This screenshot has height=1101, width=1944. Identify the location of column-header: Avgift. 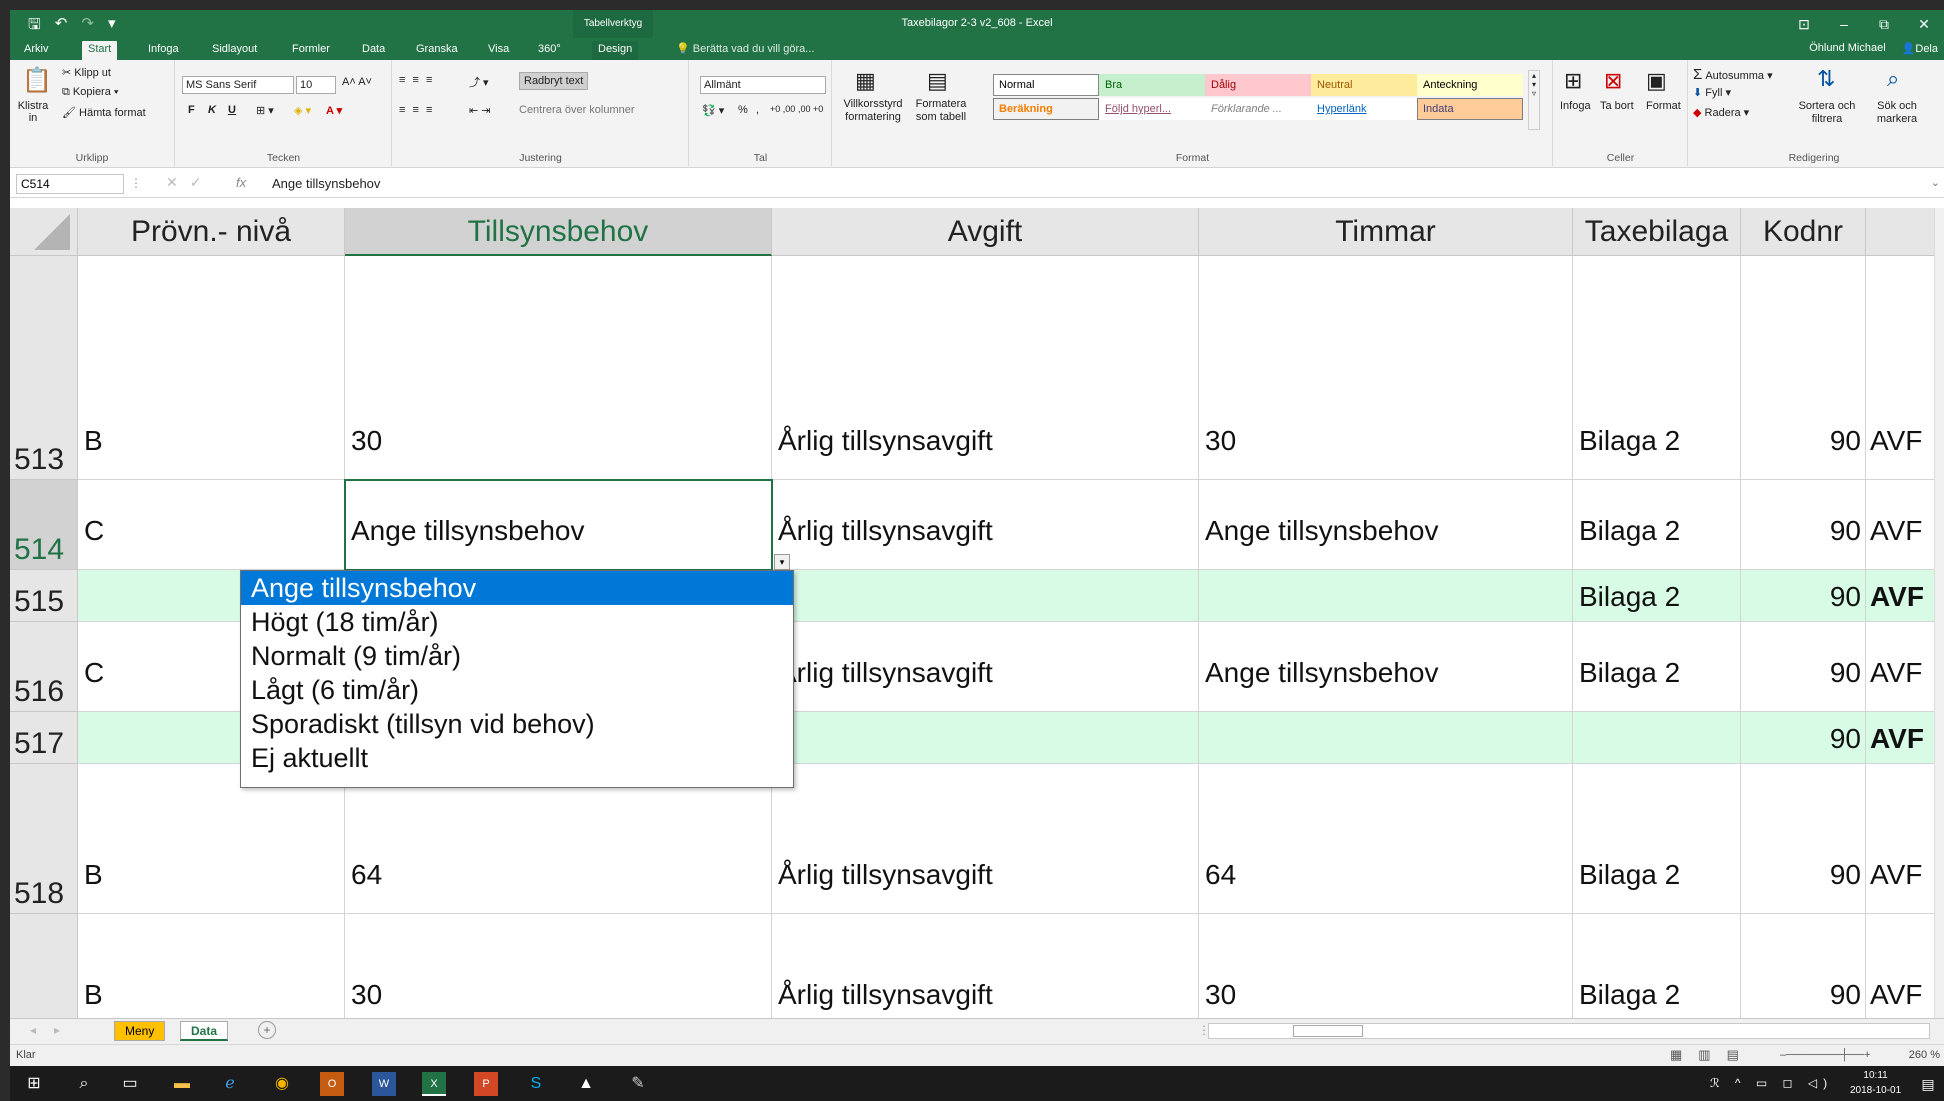
(985, 232).